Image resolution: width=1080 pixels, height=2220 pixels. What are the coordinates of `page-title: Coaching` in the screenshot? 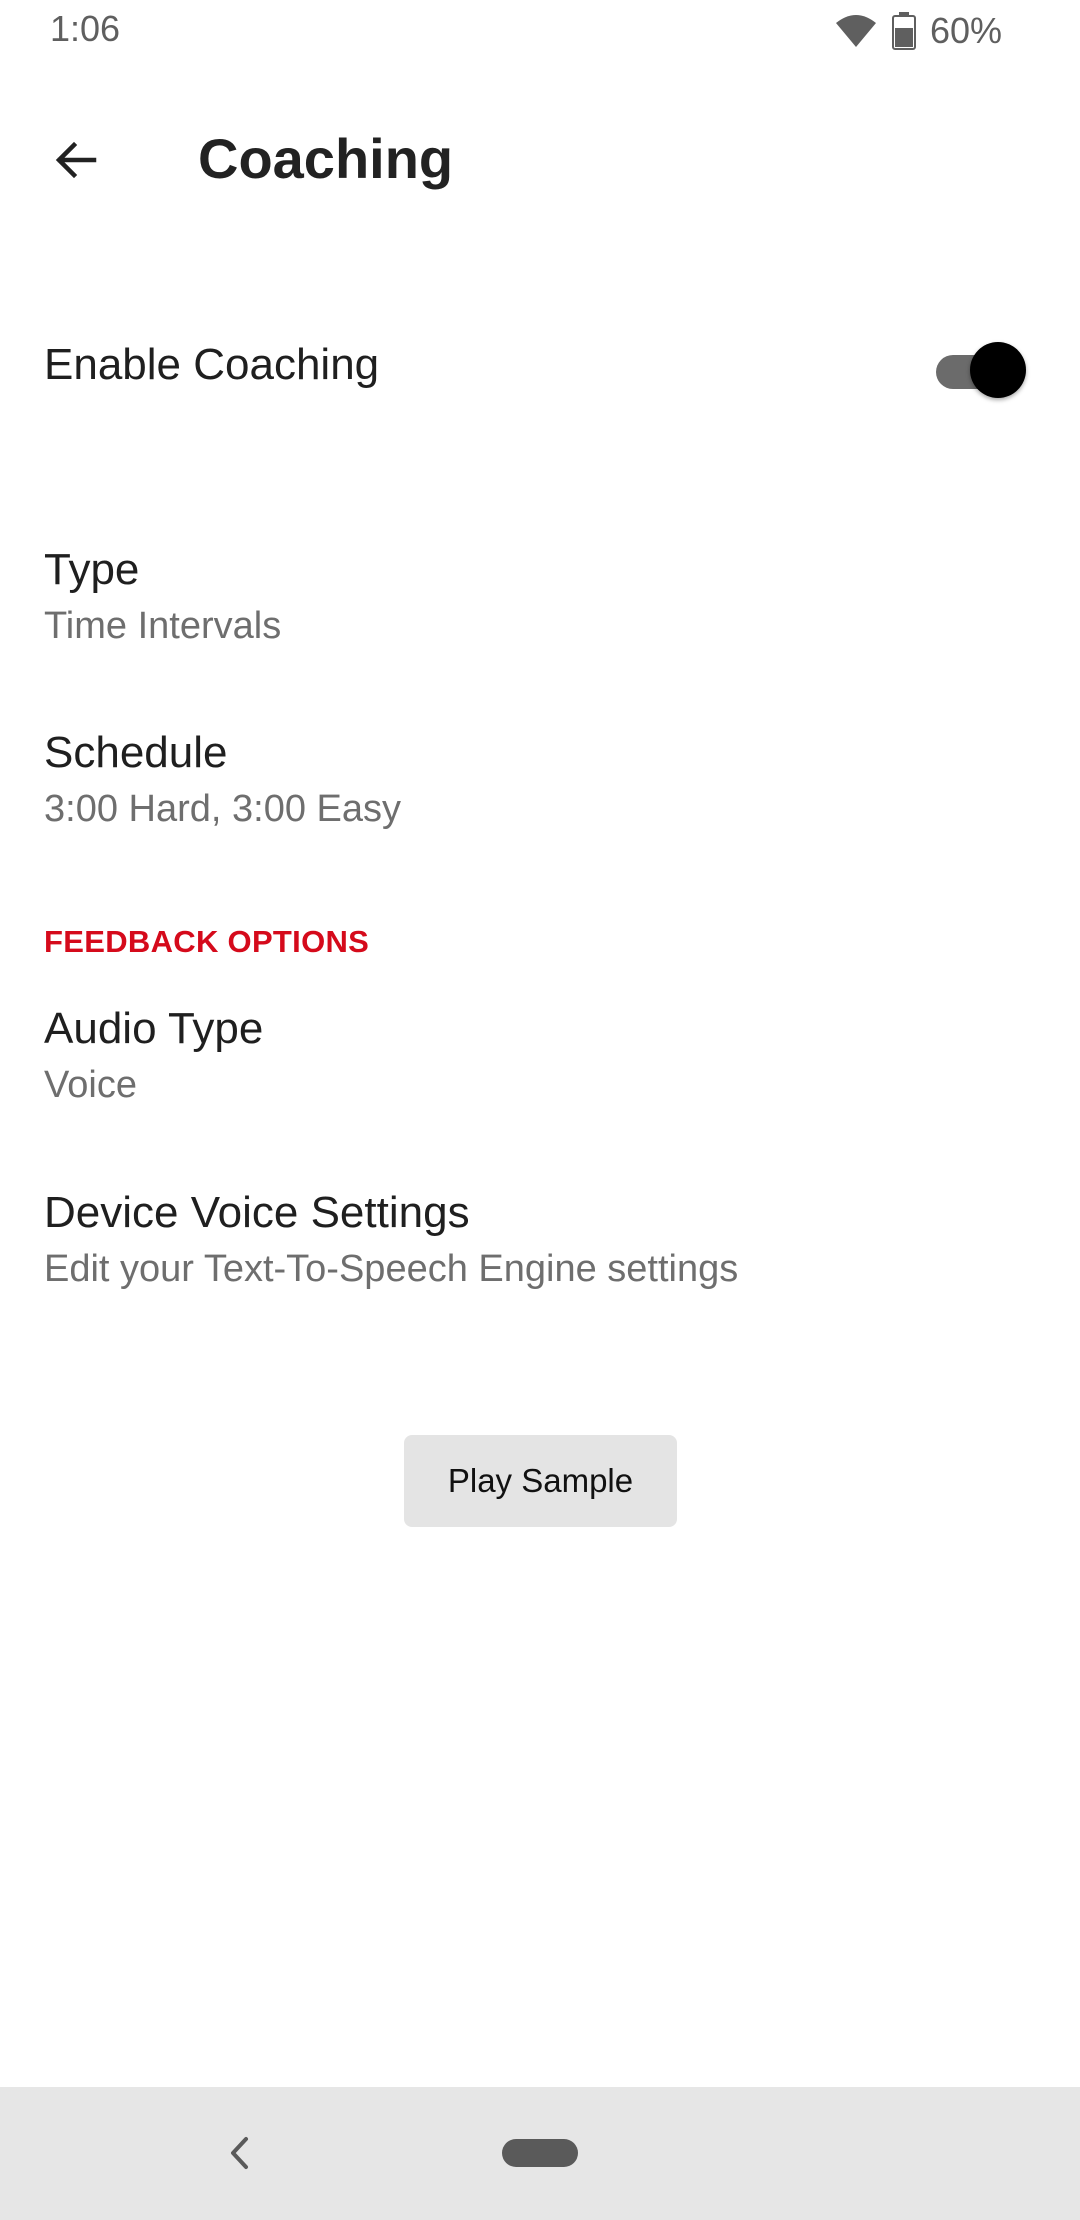 It's located at (326, 158).